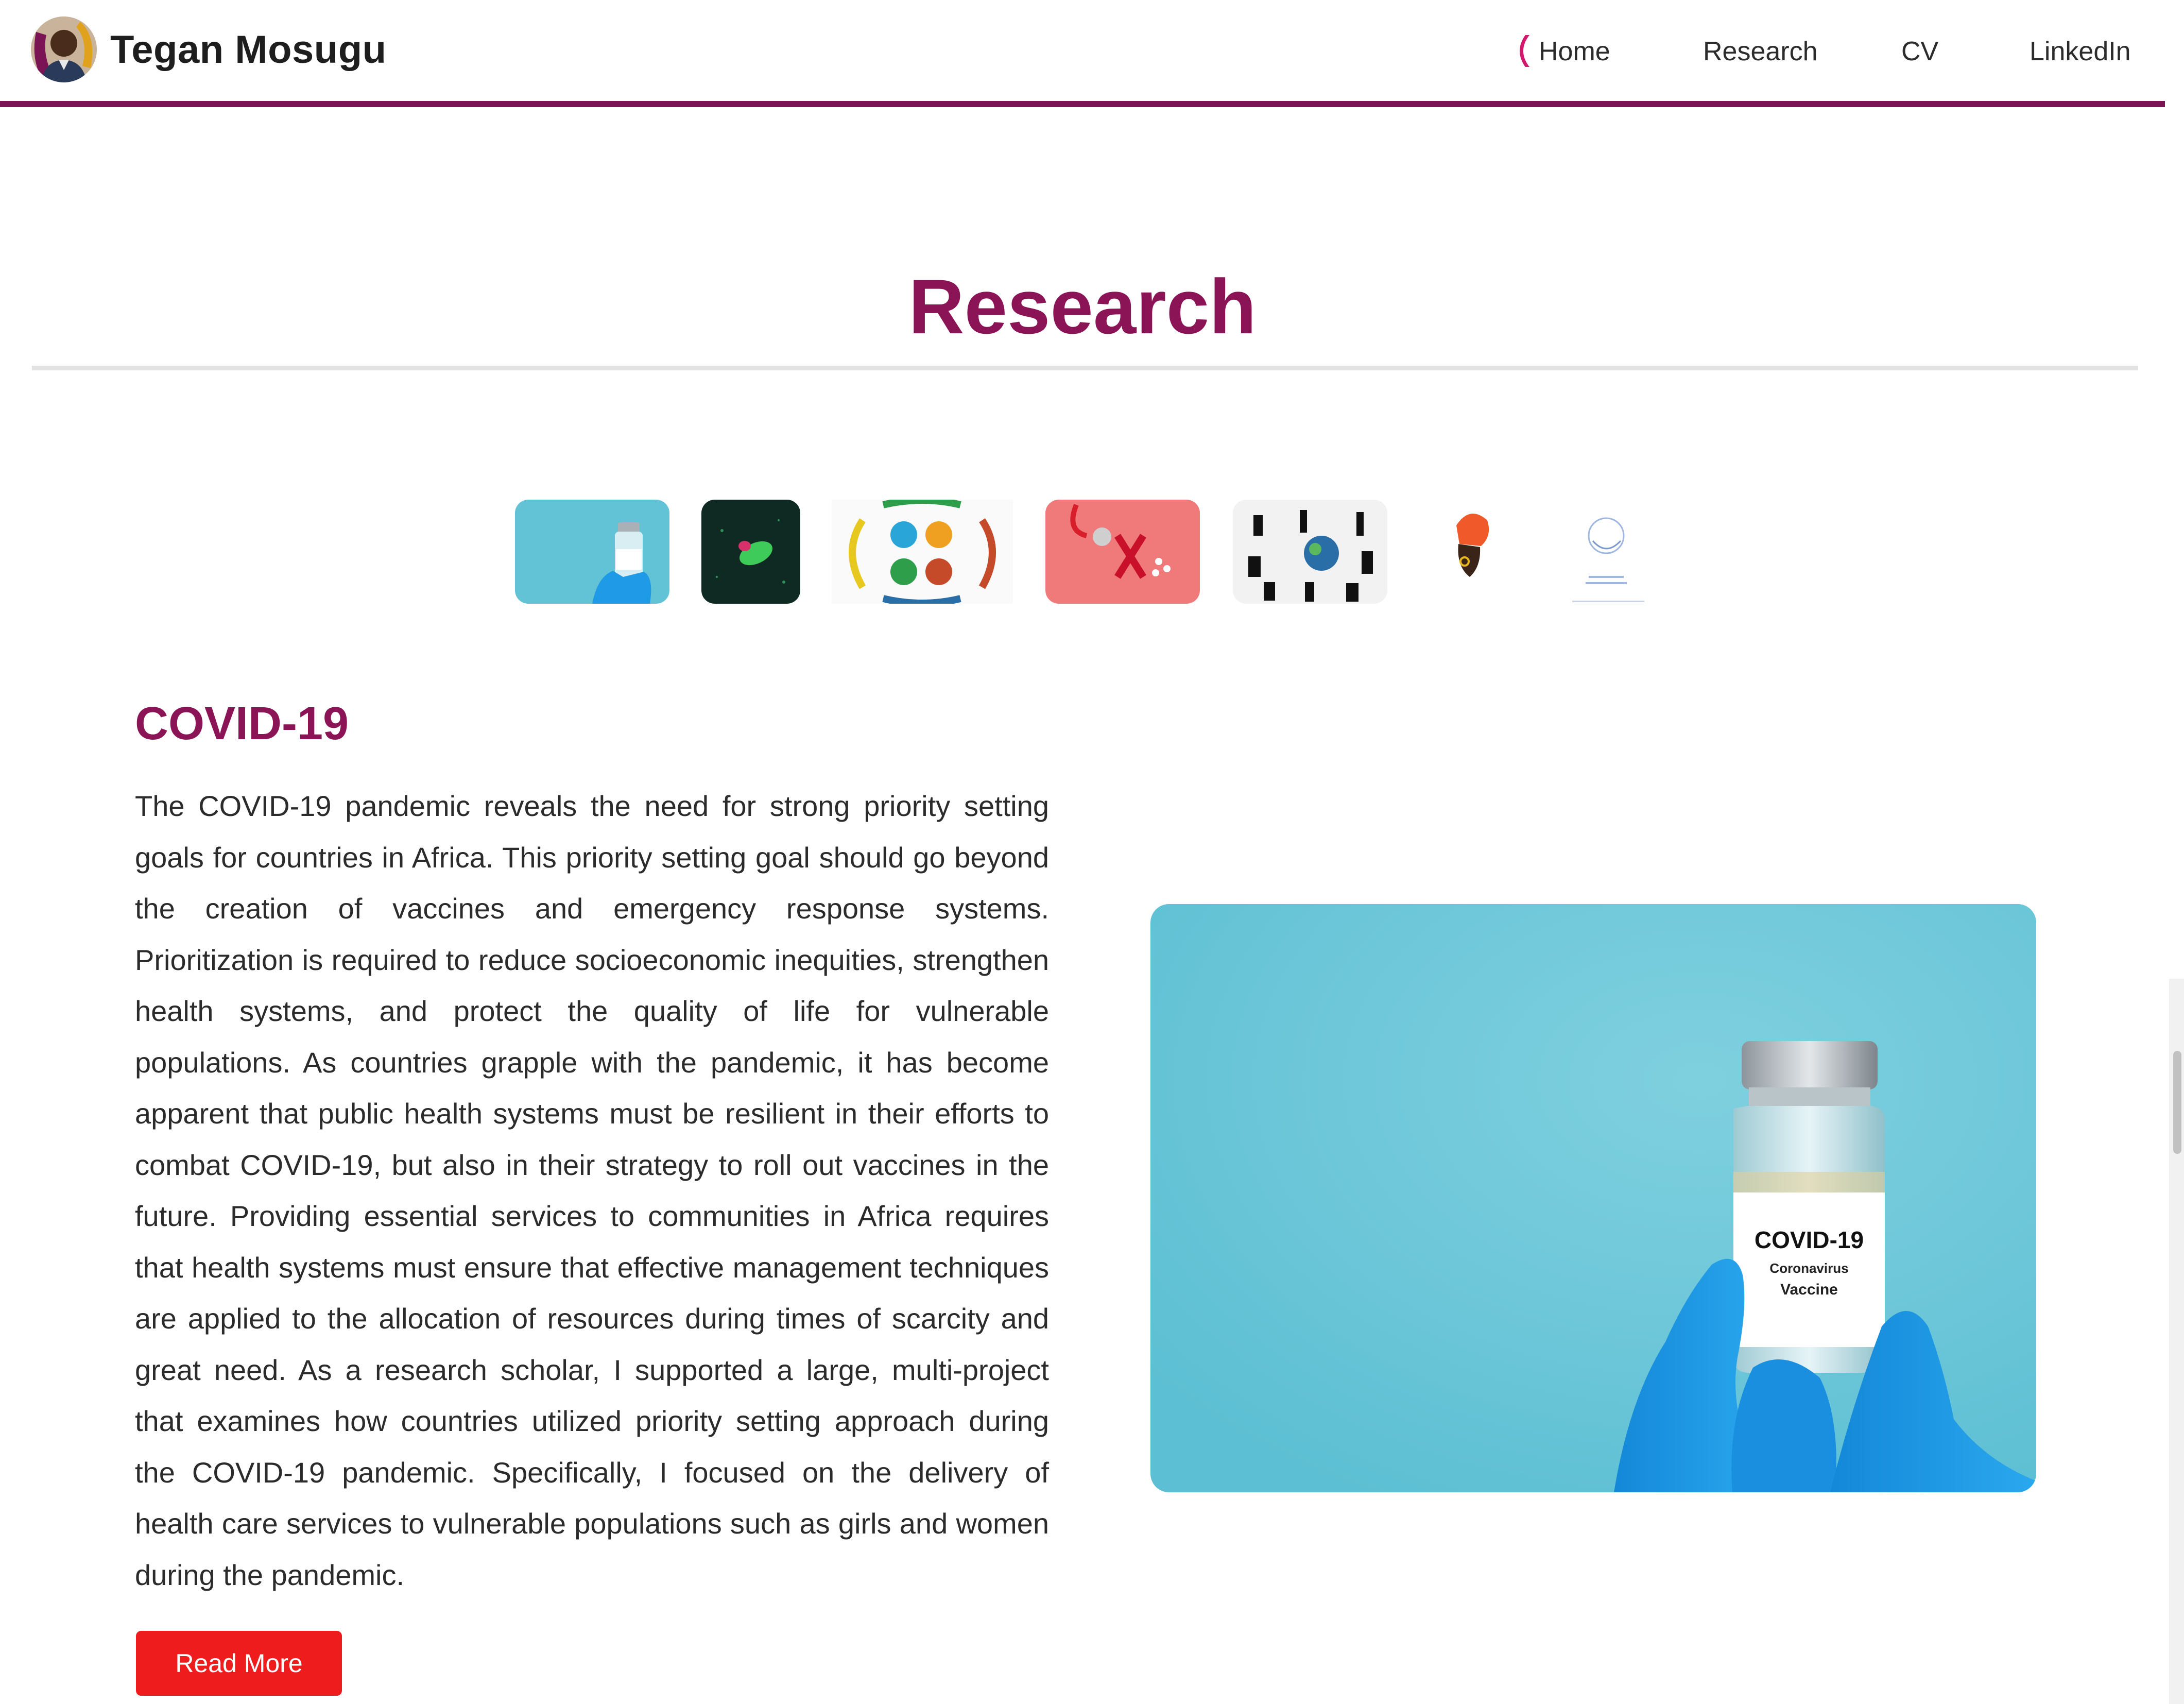 This screenshot has height=1704, width=2184. I want to click on nav-home-label: Home, so click(1574, 51).